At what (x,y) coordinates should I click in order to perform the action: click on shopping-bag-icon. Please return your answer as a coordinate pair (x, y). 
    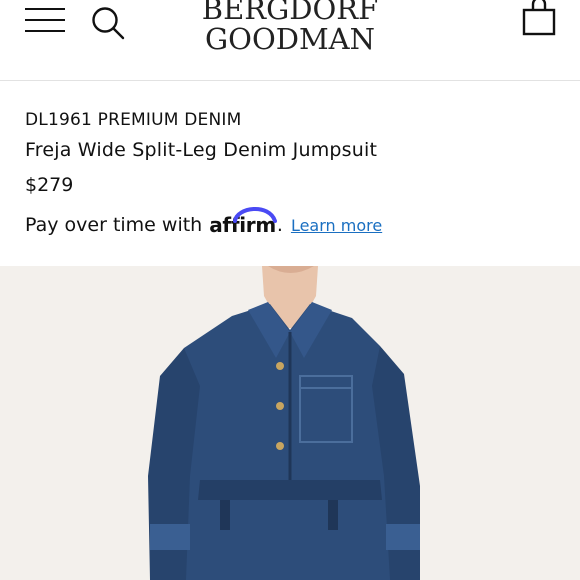
    Looking at the image, I should click on (539, 18).